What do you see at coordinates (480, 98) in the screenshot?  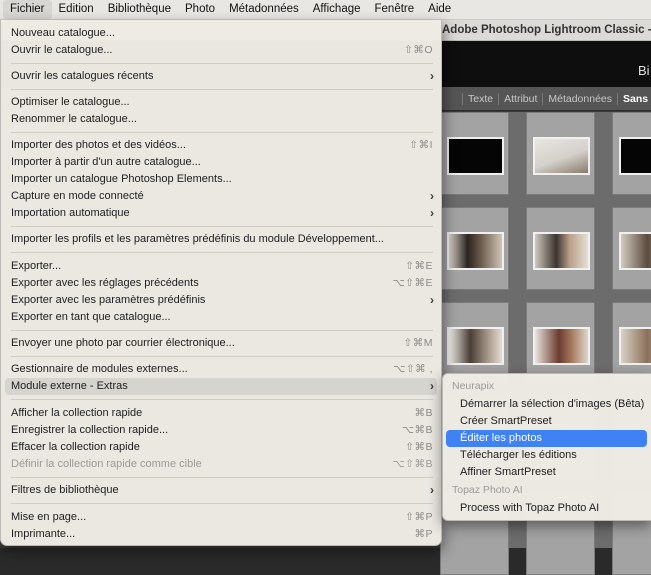 I see `filter-text: Texte` at bounding box center [480, 98].